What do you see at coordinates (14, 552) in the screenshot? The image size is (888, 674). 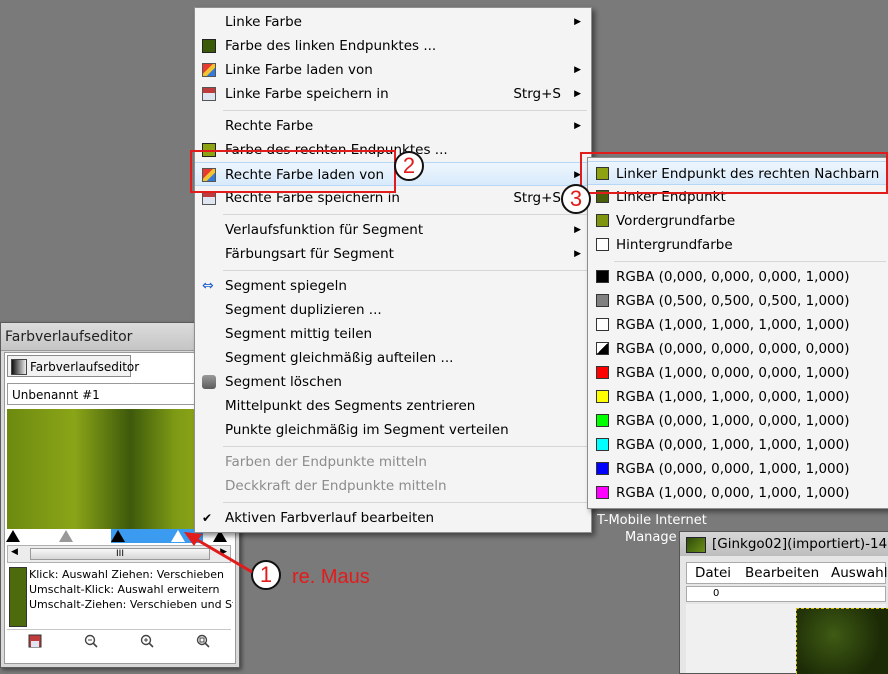 I see `scroll-left-icon: ◀` at bounding box center [14, 552].